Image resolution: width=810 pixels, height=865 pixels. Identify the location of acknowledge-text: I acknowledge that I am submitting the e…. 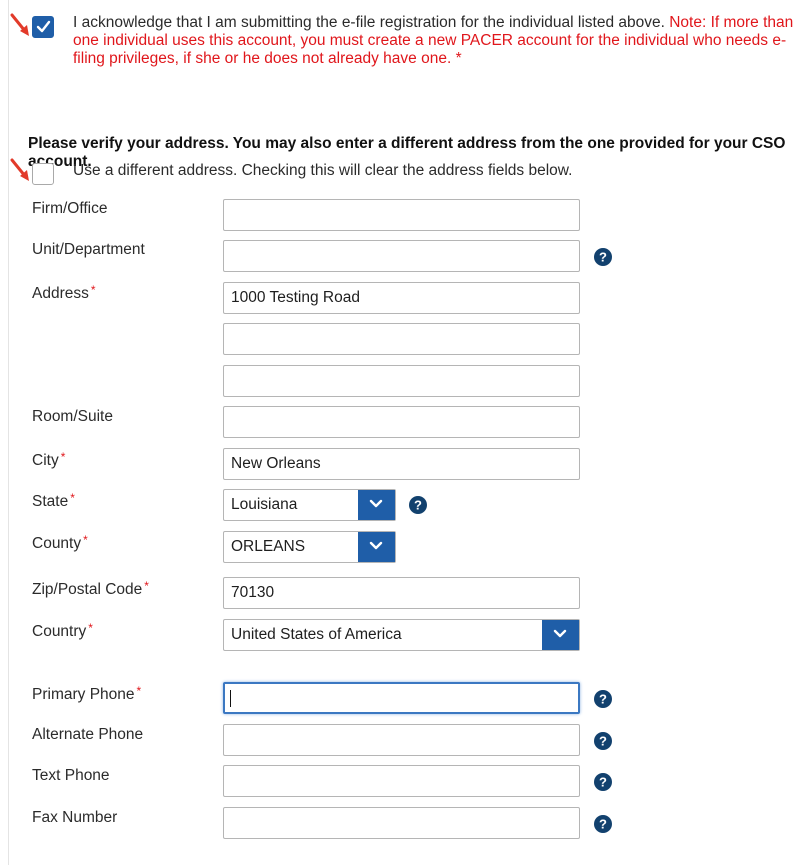
(440, 41).